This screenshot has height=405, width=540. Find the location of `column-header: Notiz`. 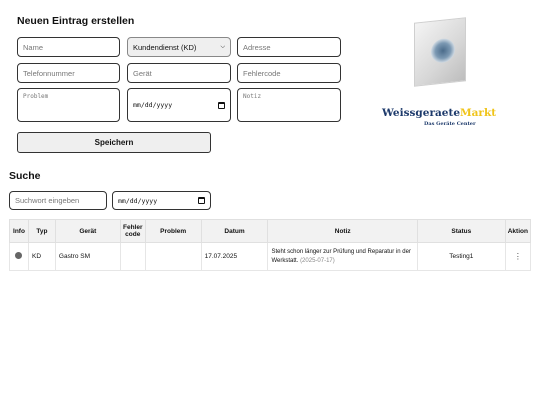

column-header: Notiz is located at coordinates (342, 231).